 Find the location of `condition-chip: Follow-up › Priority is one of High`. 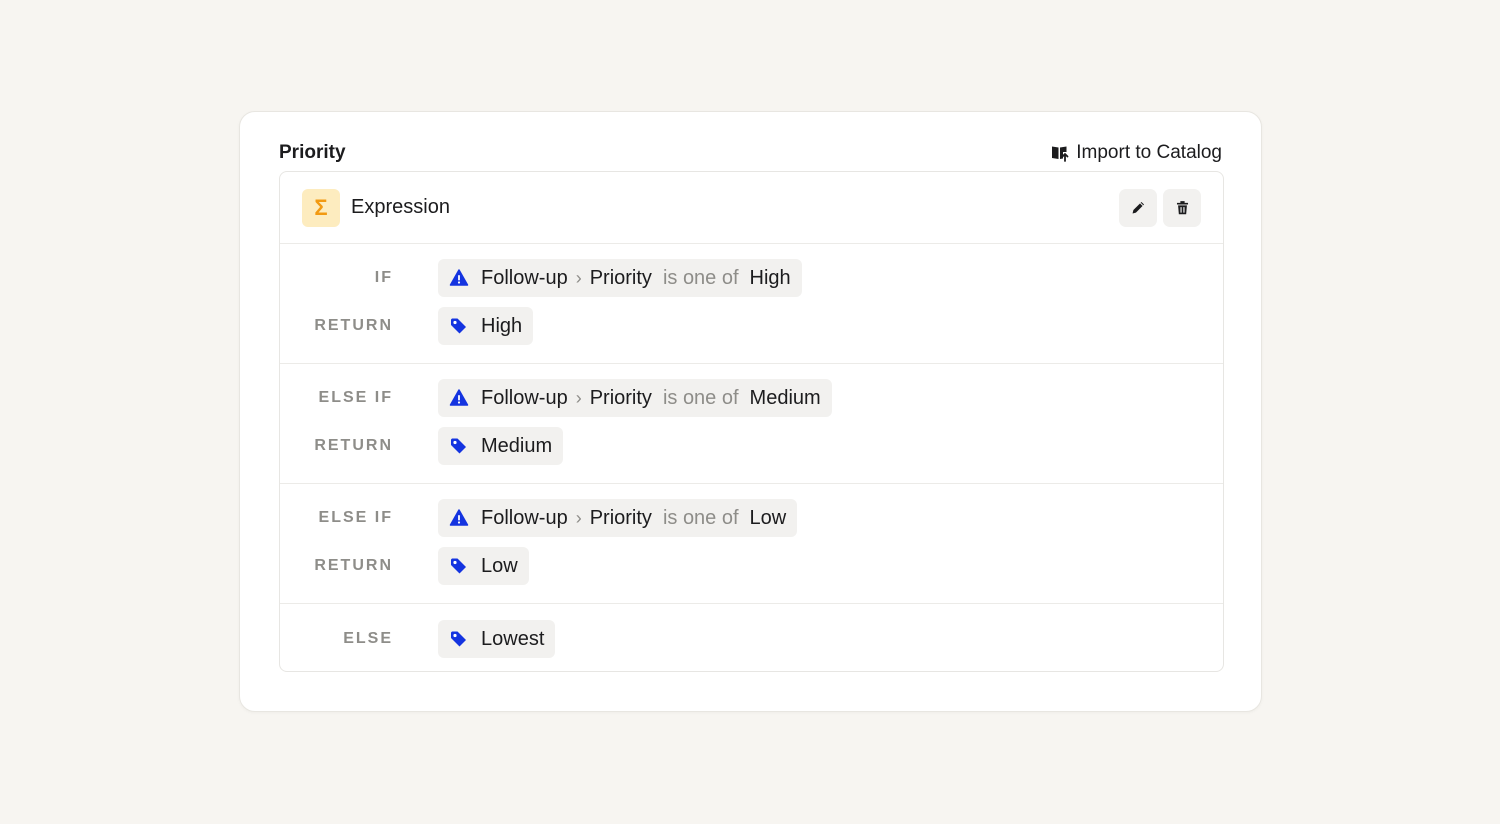

condition-chip: Follow-up › Priority is one of High is located at coordinates (620, 278).